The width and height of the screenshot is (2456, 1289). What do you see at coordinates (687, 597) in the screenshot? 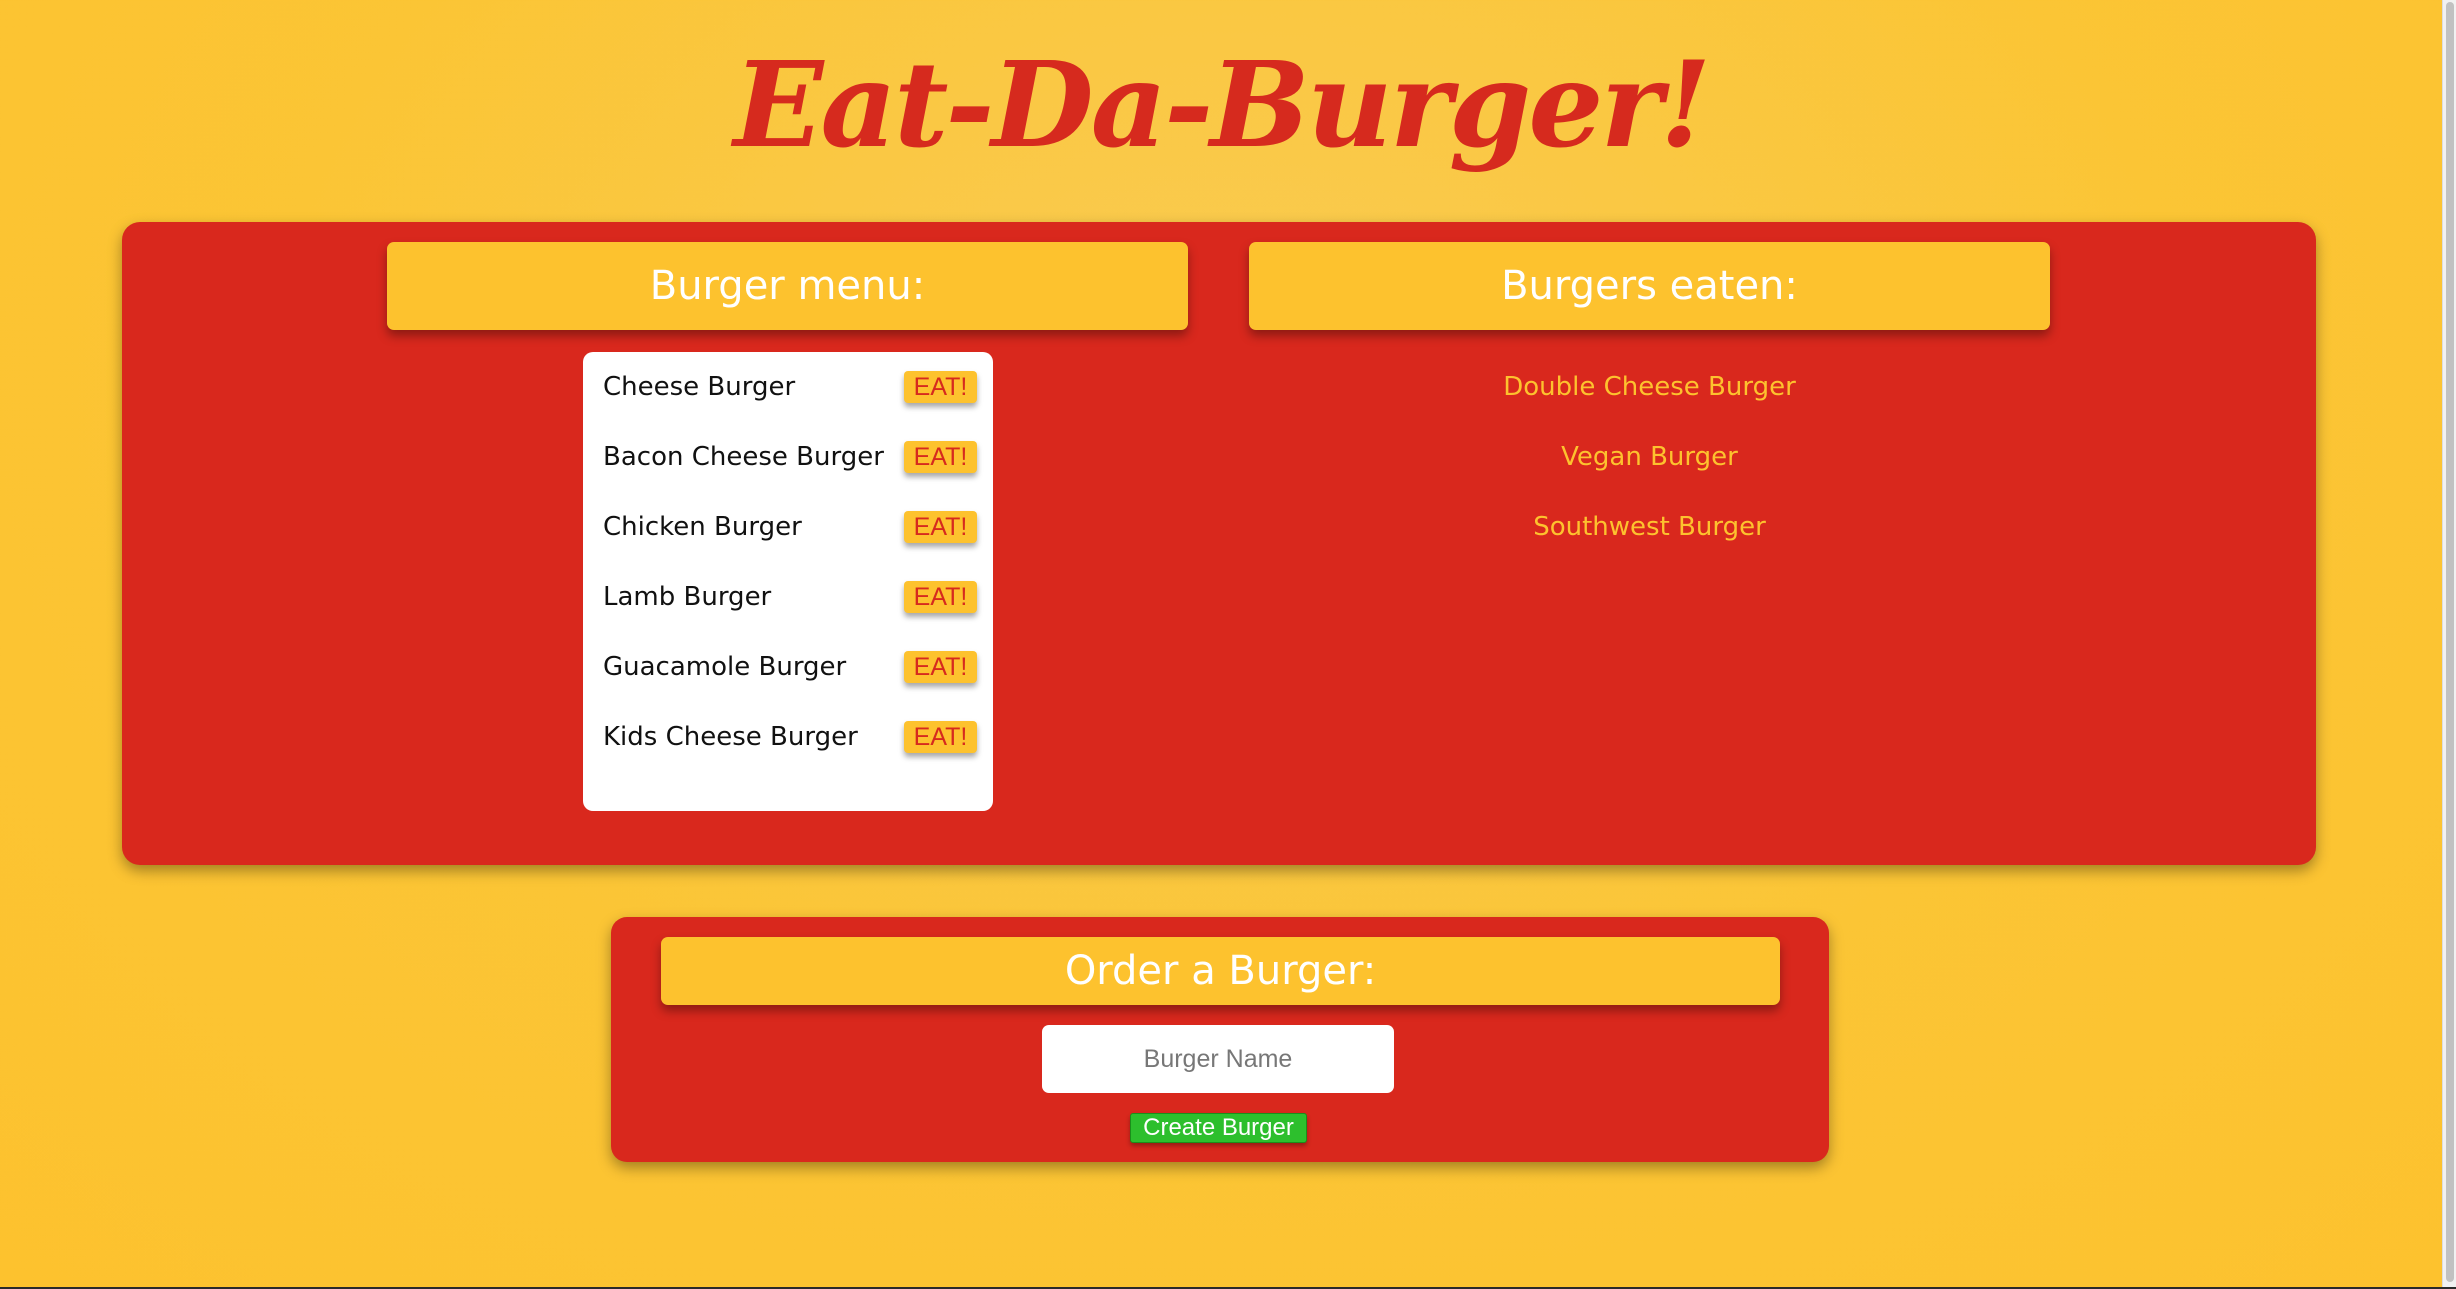
I see `menu-item-name: Lamb Burger` at bounding box center [687, 597].